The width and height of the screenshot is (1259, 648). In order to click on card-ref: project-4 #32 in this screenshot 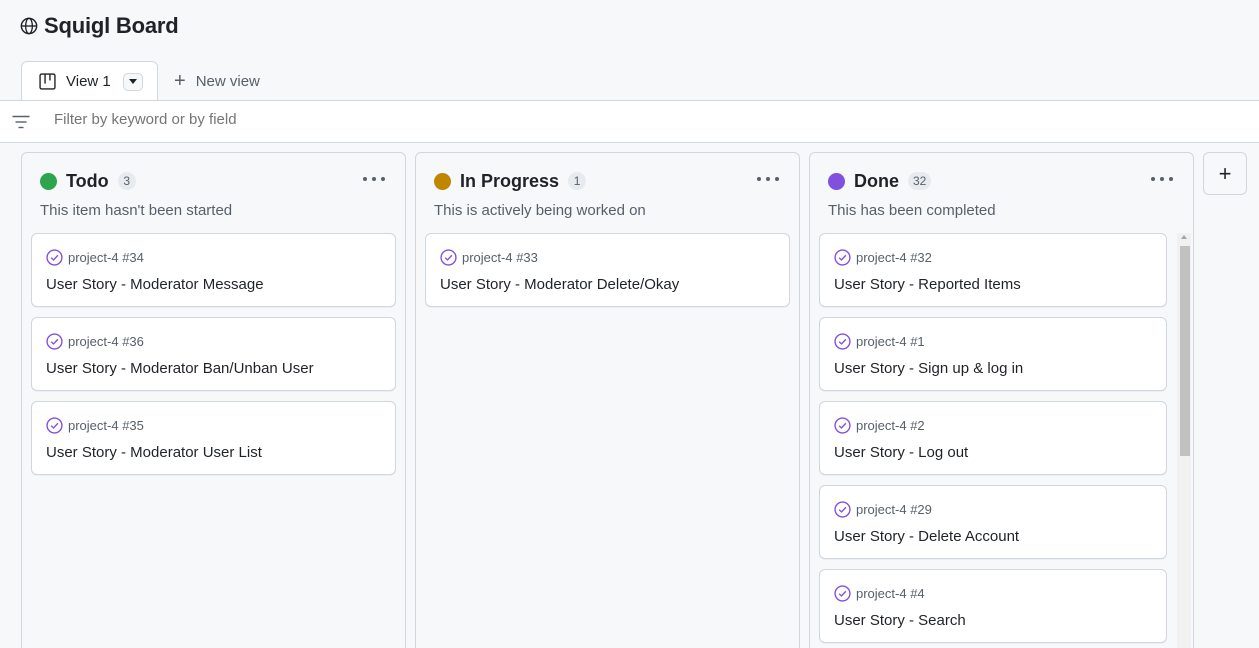, I will do `click(883, 257)`.